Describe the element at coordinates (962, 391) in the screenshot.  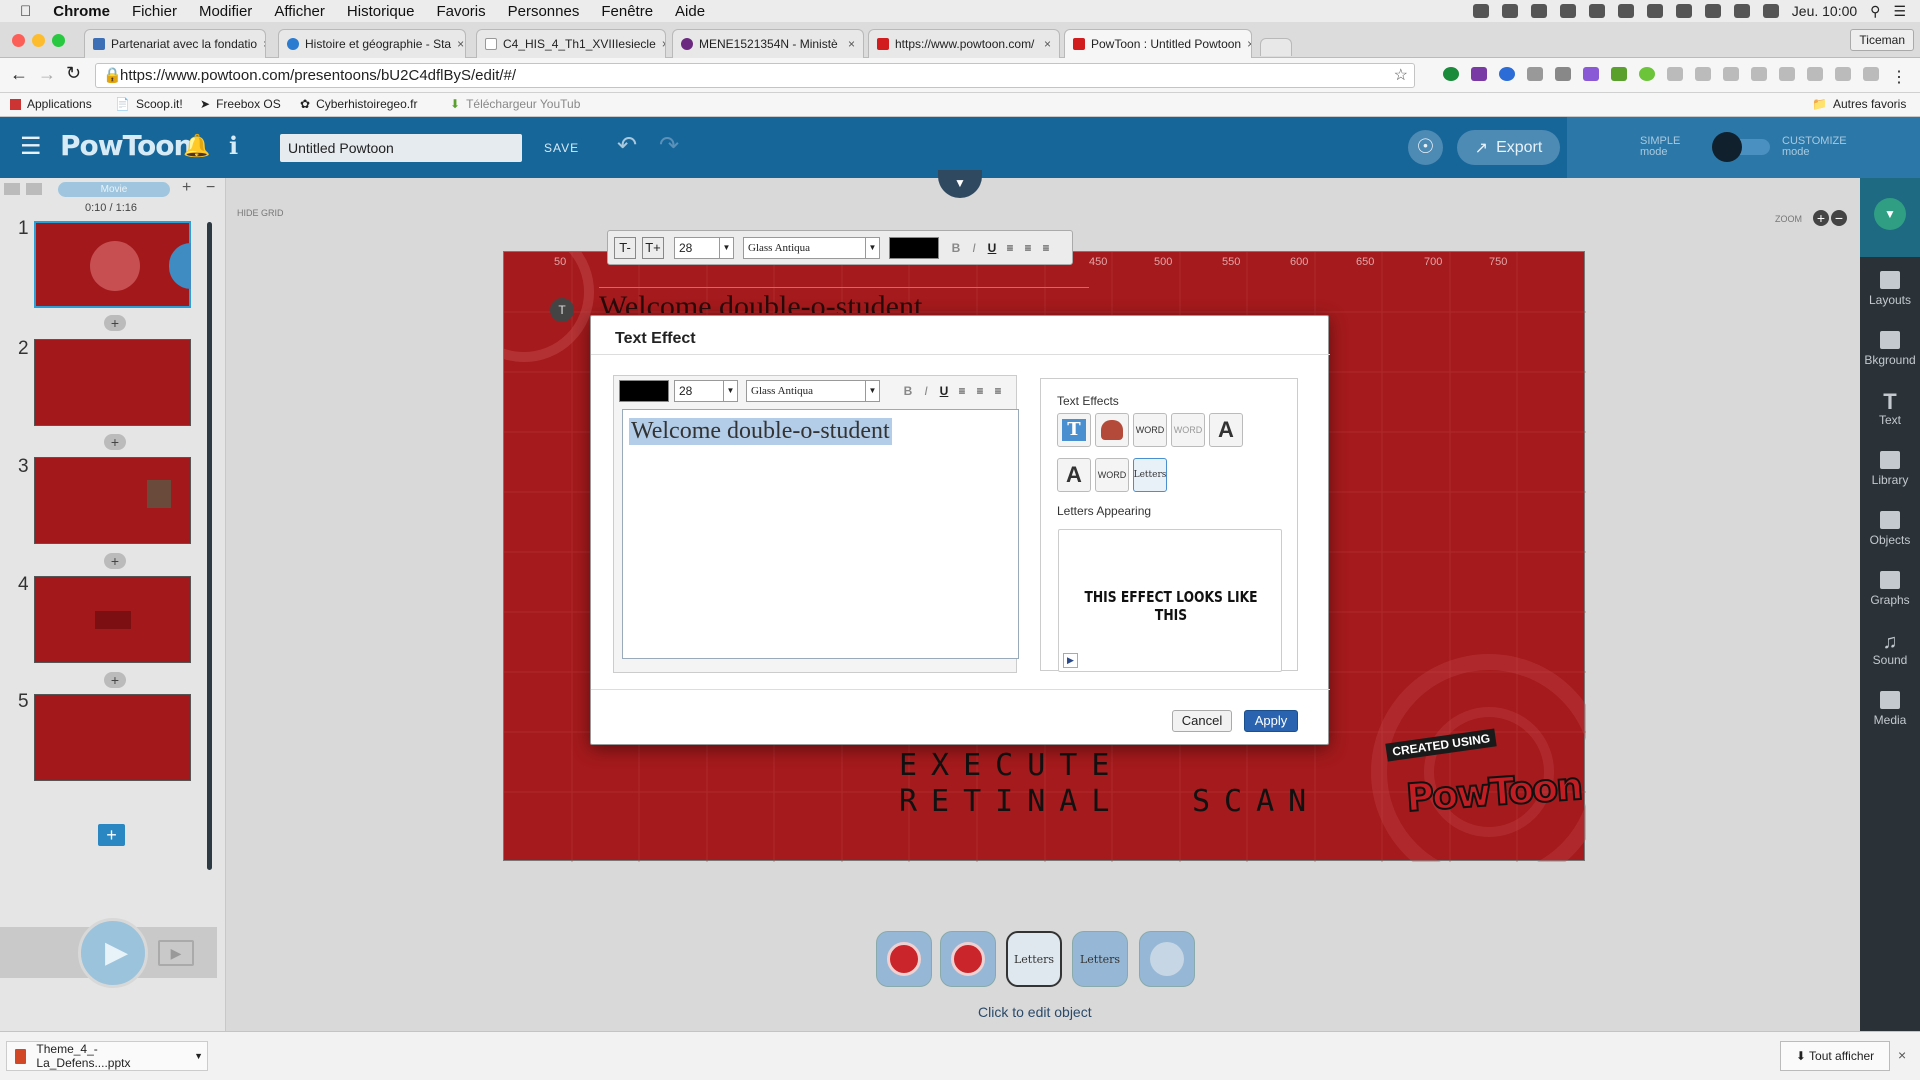
I see `dialog-align-left-icon: ≡` at that location.